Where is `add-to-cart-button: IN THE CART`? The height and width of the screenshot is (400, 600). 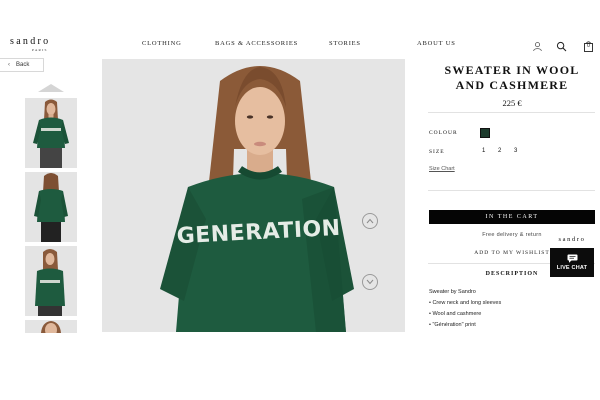
add-to-cart-button: IN THE CART is located at coordinates (512, 217).